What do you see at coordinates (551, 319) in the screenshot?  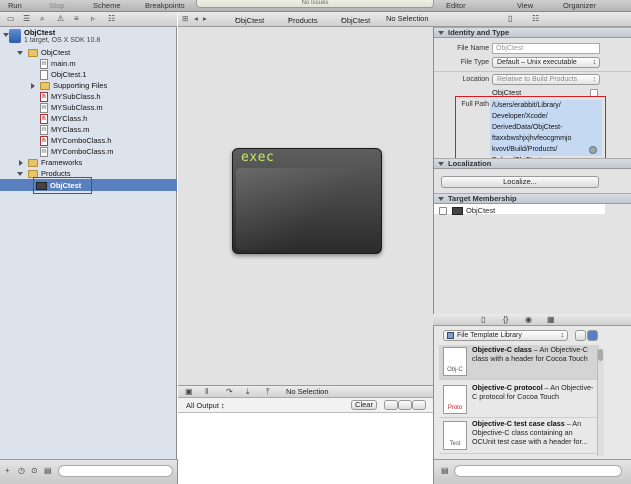 I see `media-library-icon: ▦` at bounding box center [551, 319].